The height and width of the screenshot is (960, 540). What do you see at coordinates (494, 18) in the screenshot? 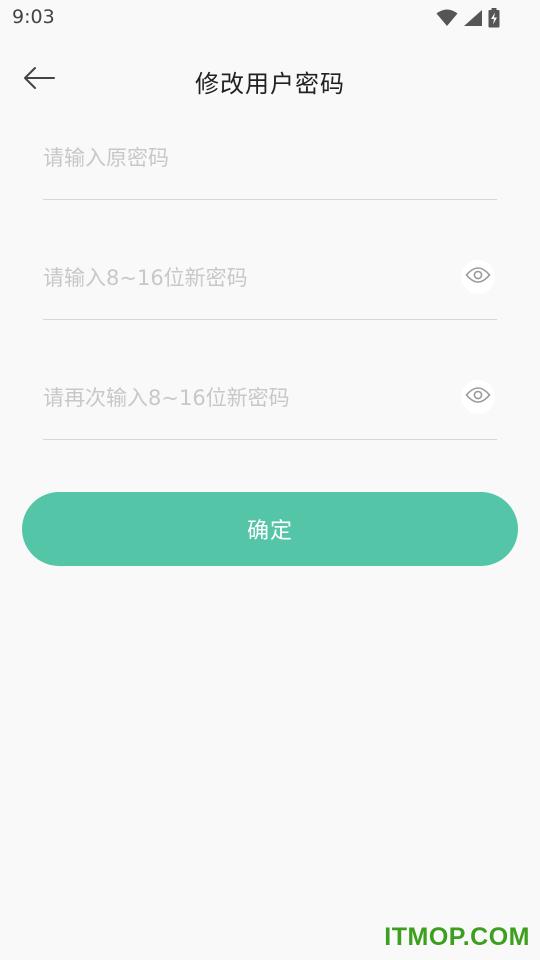
I see `battery-charging-icon` at bounding box center [494, 18].